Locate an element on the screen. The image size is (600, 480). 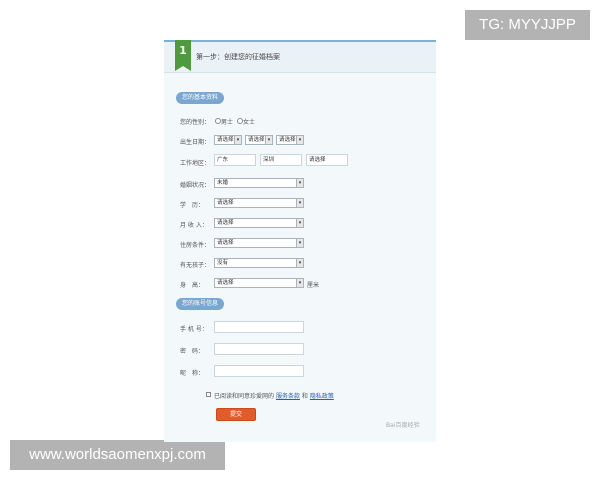
phone-input is located at coordinates (259, 327).